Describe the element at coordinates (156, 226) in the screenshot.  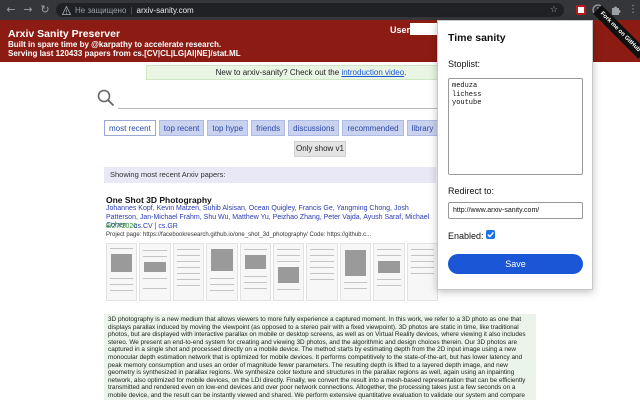
I see `paper-categories: cs.CV | cs.GR` at that location.